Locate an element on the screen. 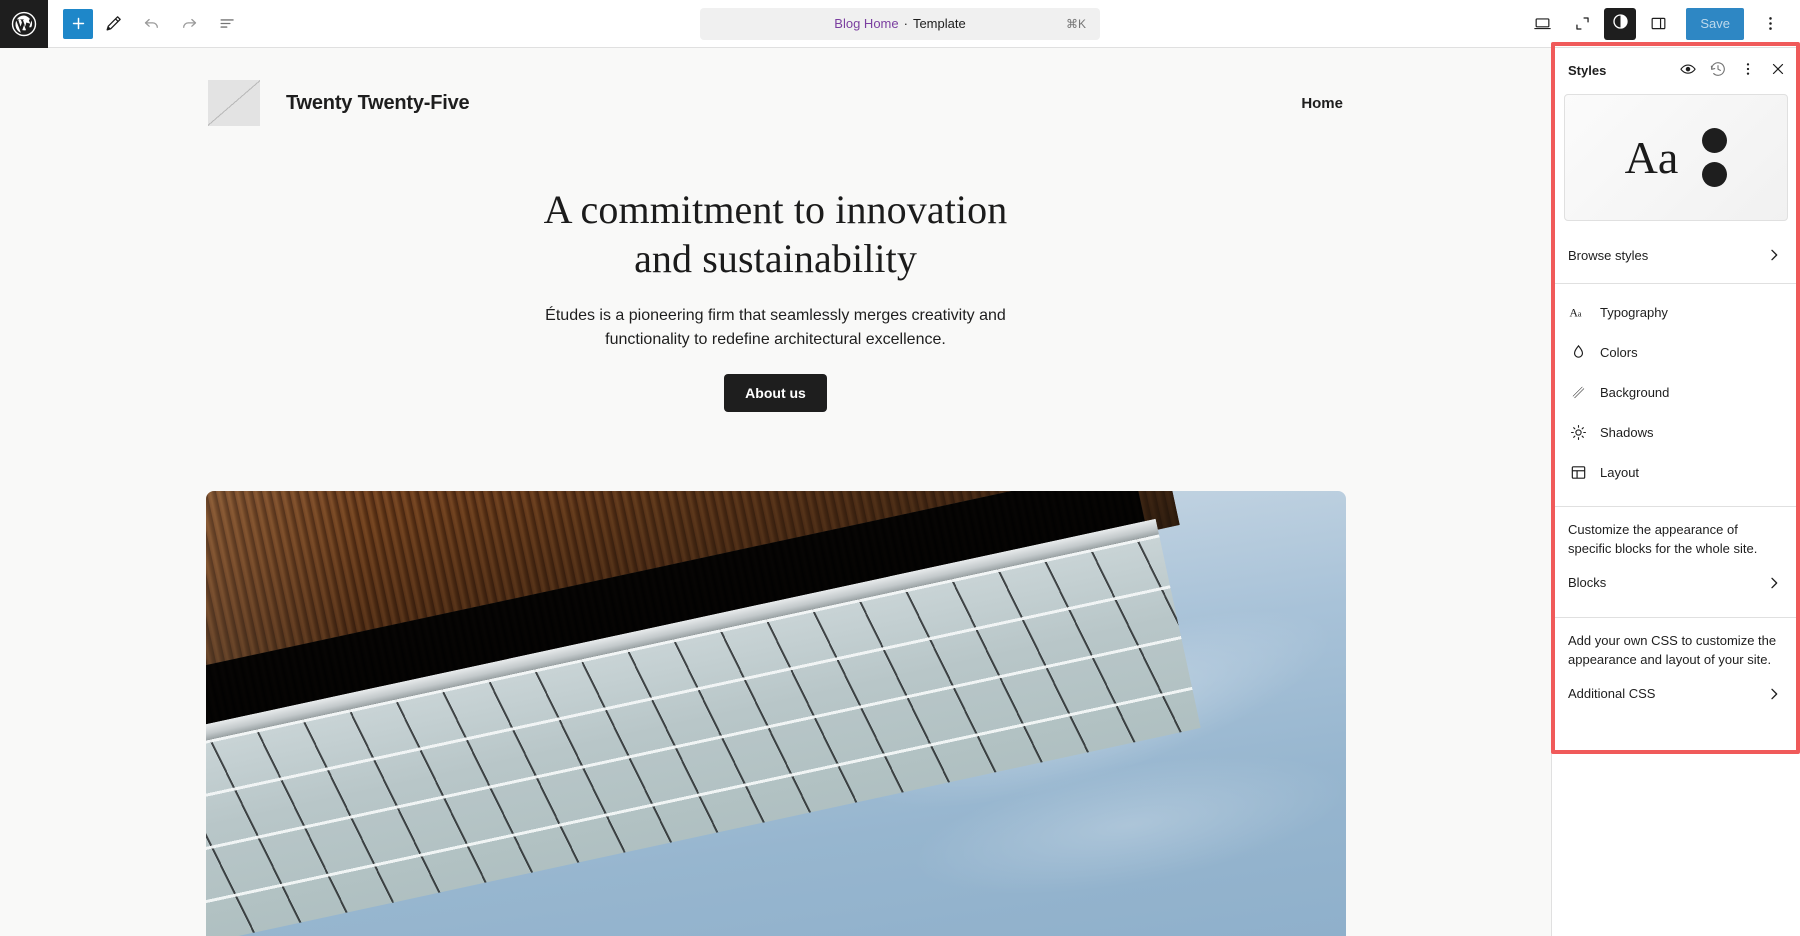 The image size is (1800, 936). redo-icon is located at coordinates (189, 23).